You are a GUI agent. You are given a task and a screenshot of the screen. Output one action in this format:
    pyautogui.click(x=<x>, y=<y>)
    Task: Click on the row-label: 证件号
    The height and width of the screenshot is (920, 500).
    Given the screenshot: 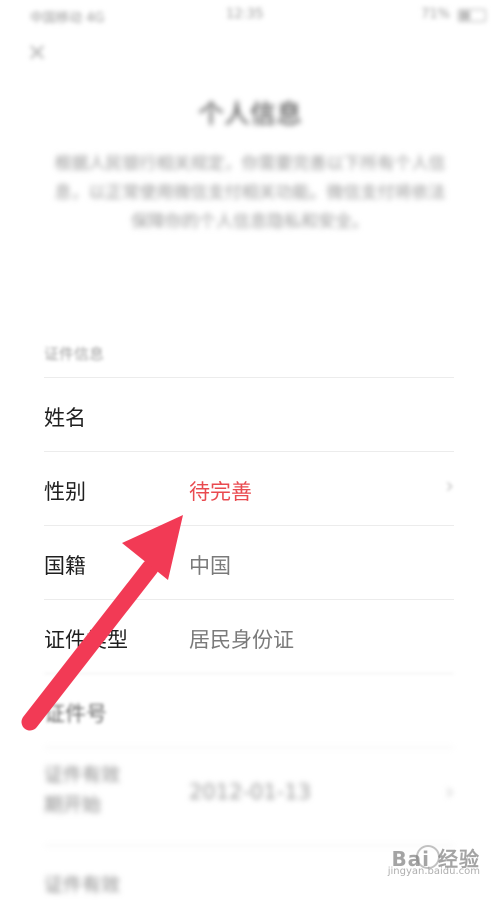 What is the action you would take?
    pyautogui.click(x=75, y=714)
    